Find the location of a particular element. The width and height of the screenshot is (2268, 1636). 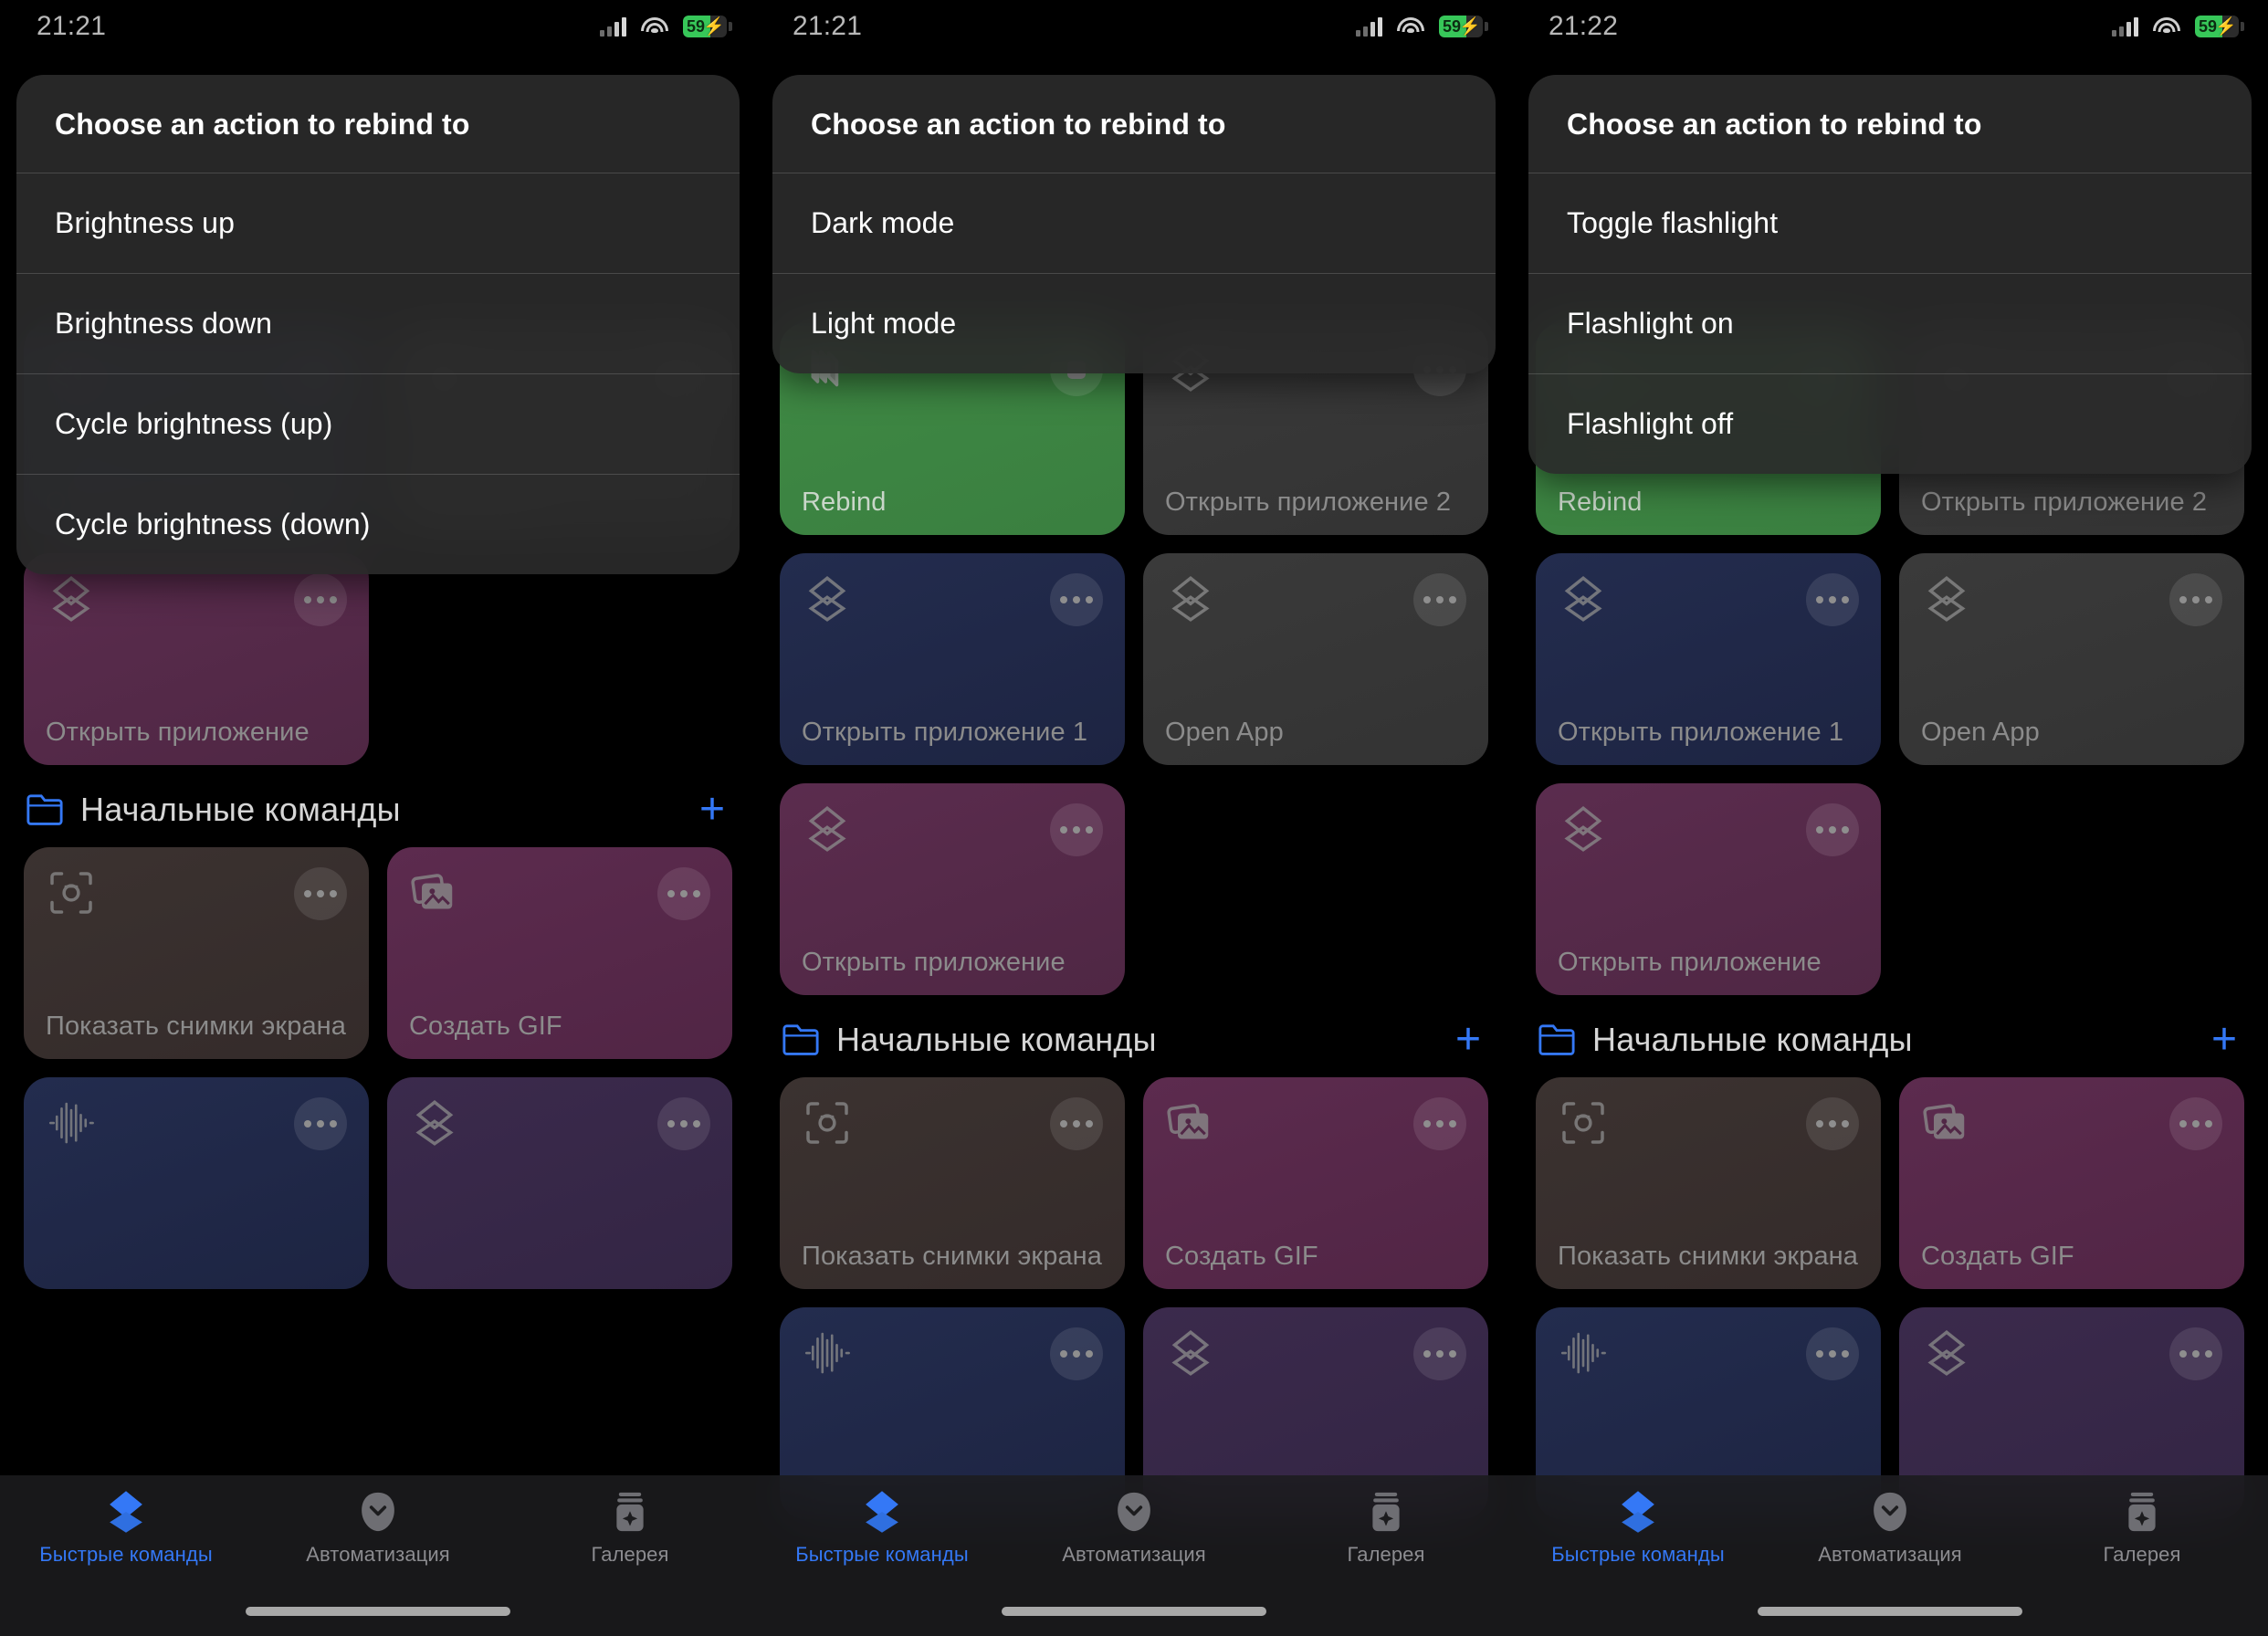

sheet-option-light-mode: Light mode is located at coordinates (1134, 323).